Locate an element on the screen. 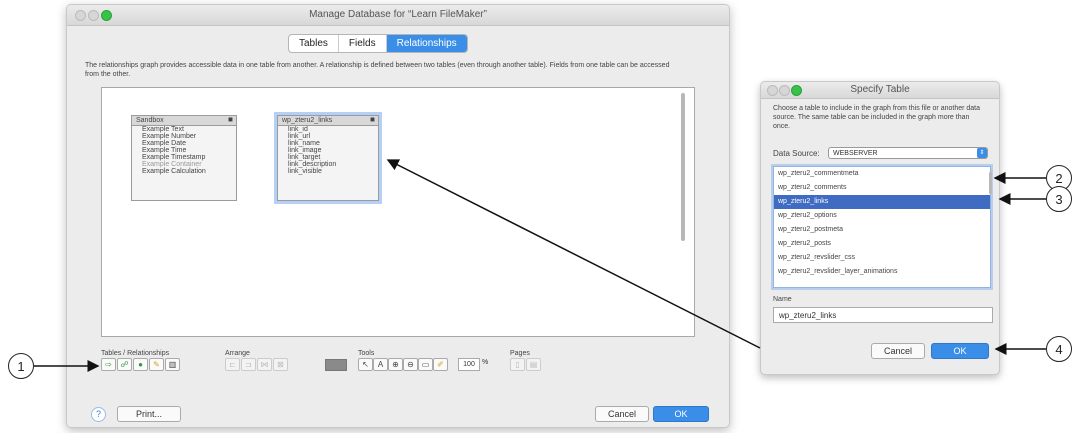 The width and height of the screenshot is (1086, 433). callout-1: 1 is located at coordinates (21, 366).